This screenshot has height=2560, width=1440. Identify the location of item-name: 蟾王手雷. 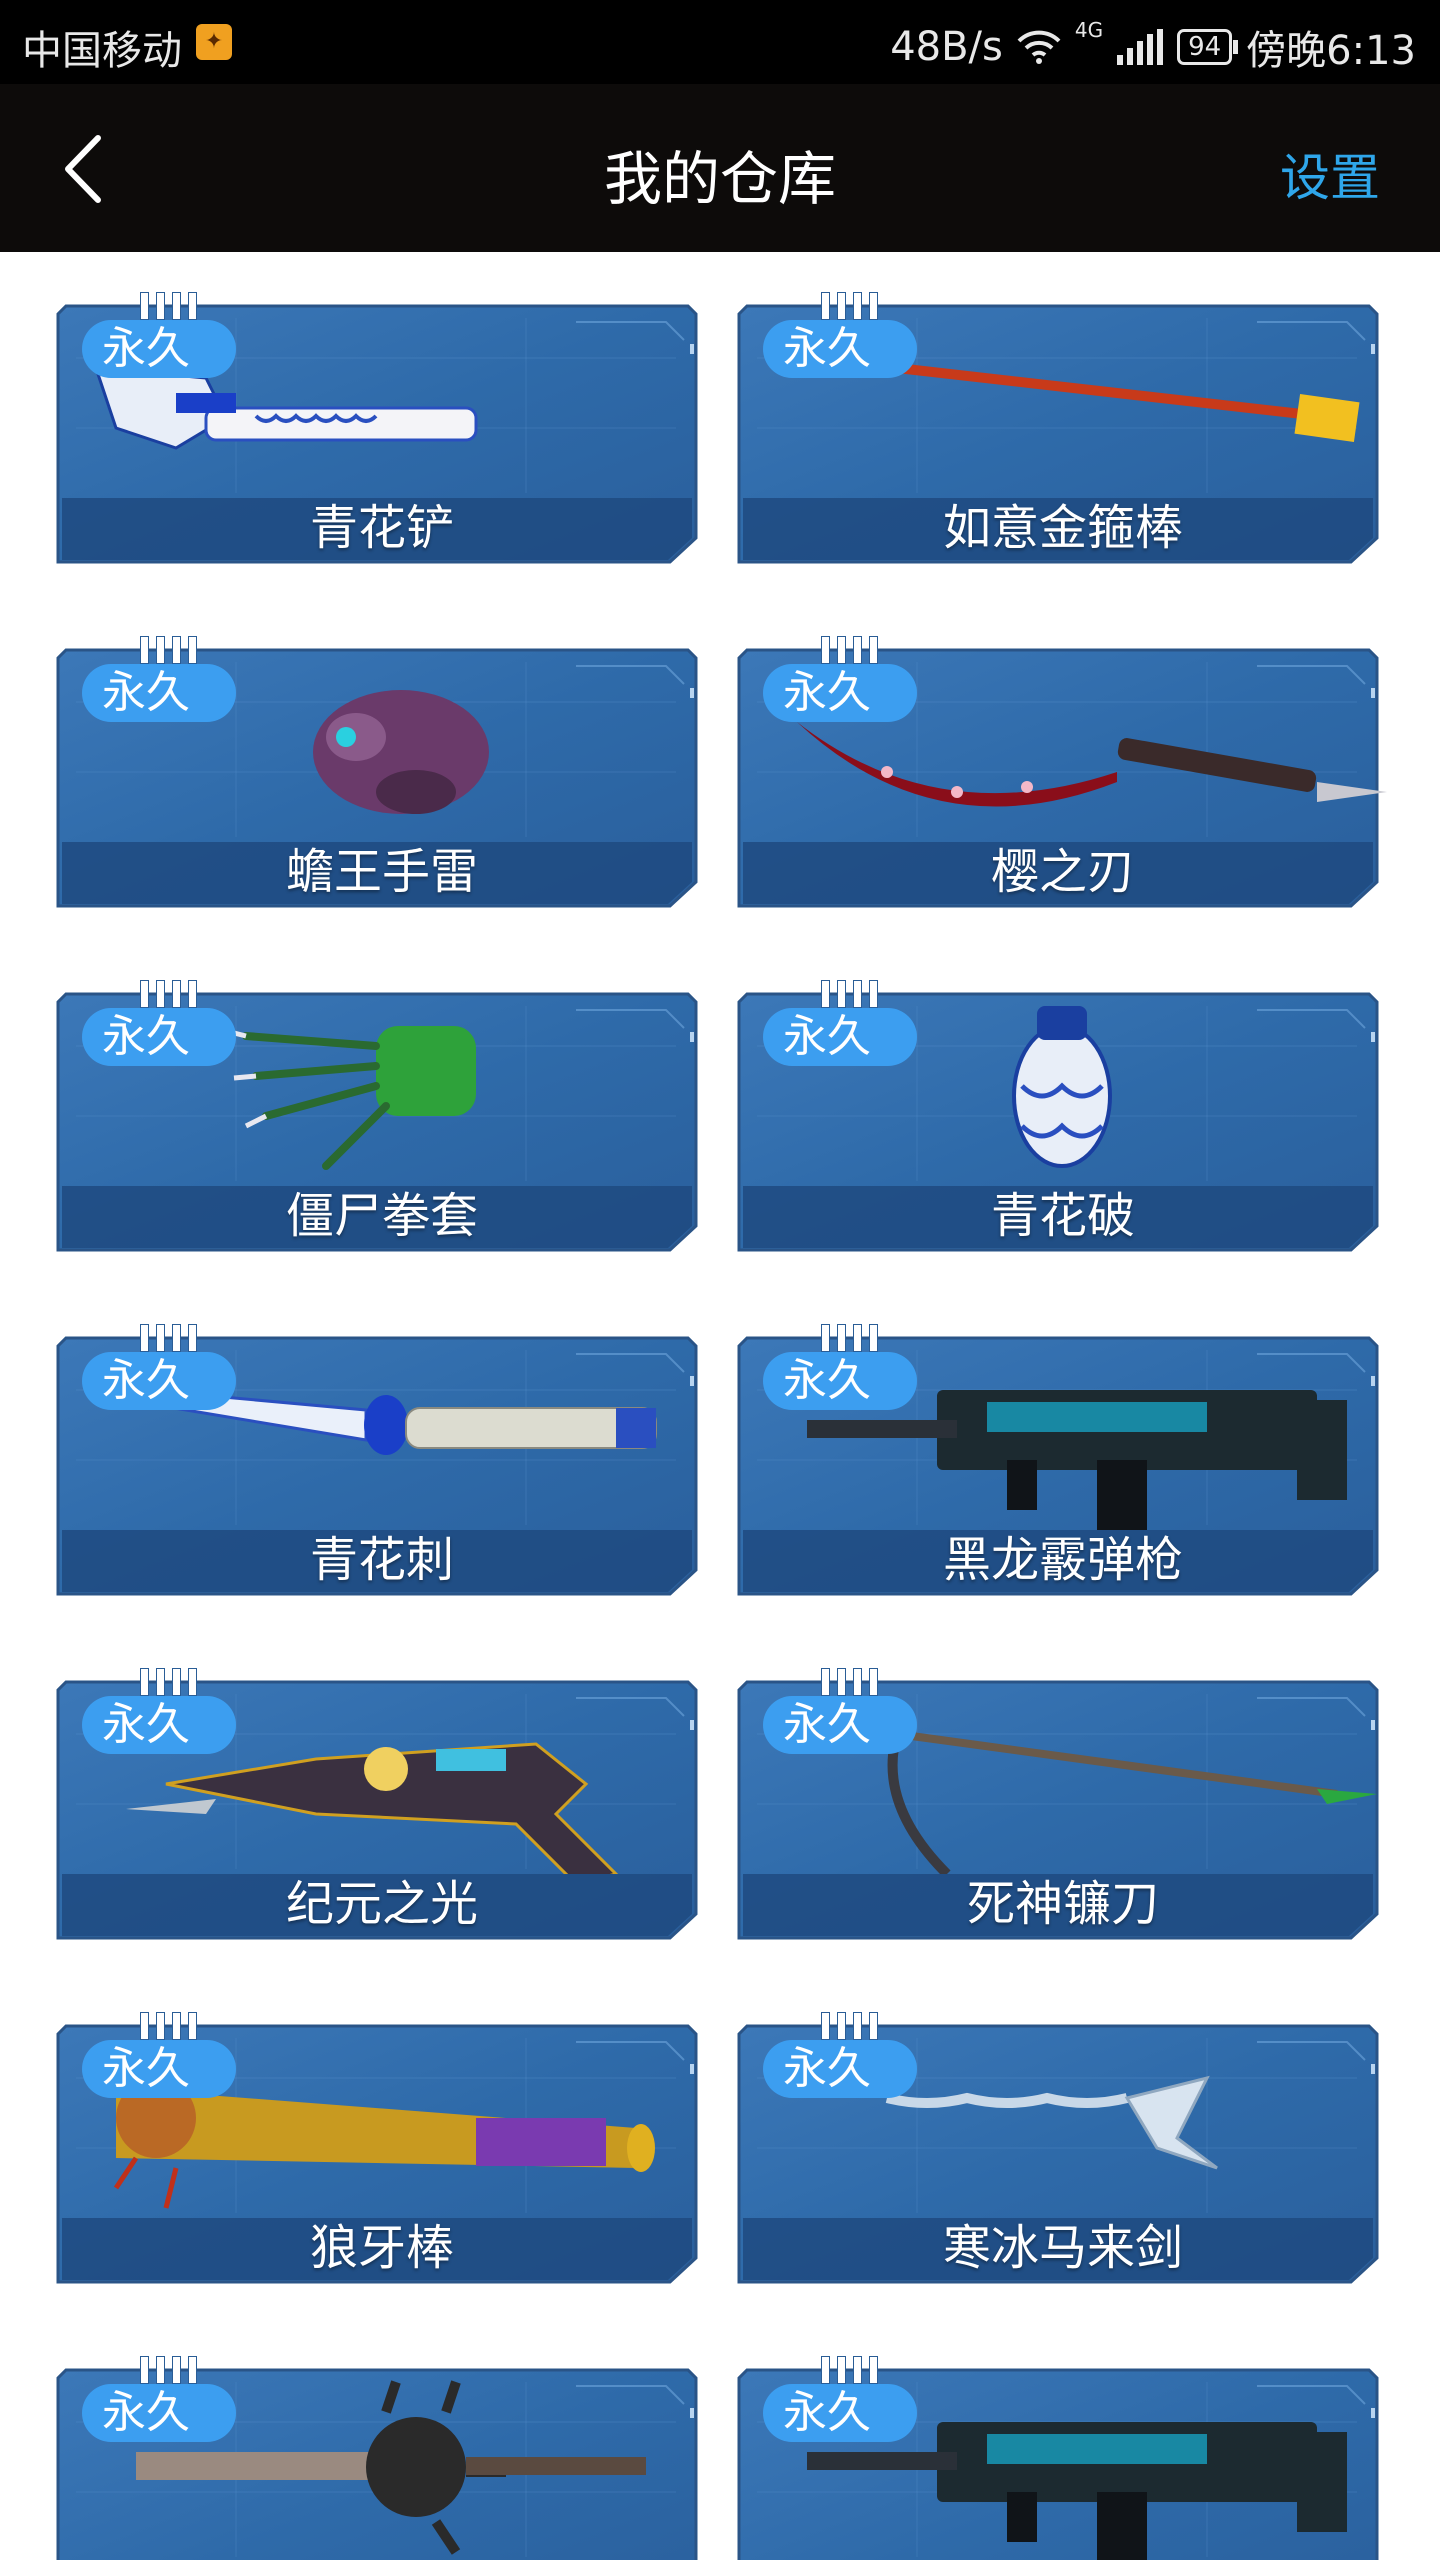
(381, 872).